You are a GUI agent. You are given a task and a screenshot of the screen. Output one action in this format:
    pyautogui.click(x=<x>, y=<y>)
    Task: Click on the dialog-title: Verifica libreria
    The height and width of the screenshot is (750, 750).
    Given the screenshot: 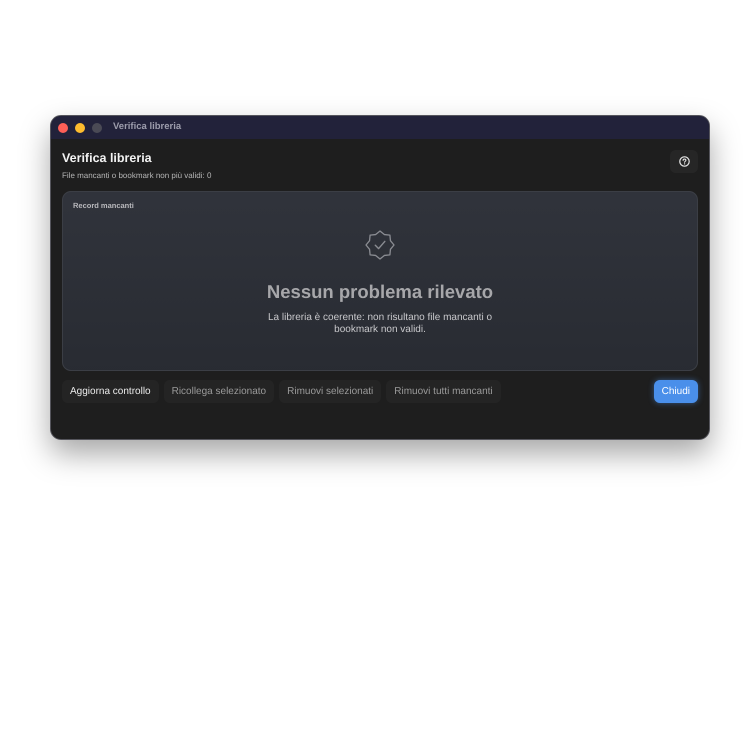 What is the action you would take?
    pyautogui.click(x=107, y=158)
    